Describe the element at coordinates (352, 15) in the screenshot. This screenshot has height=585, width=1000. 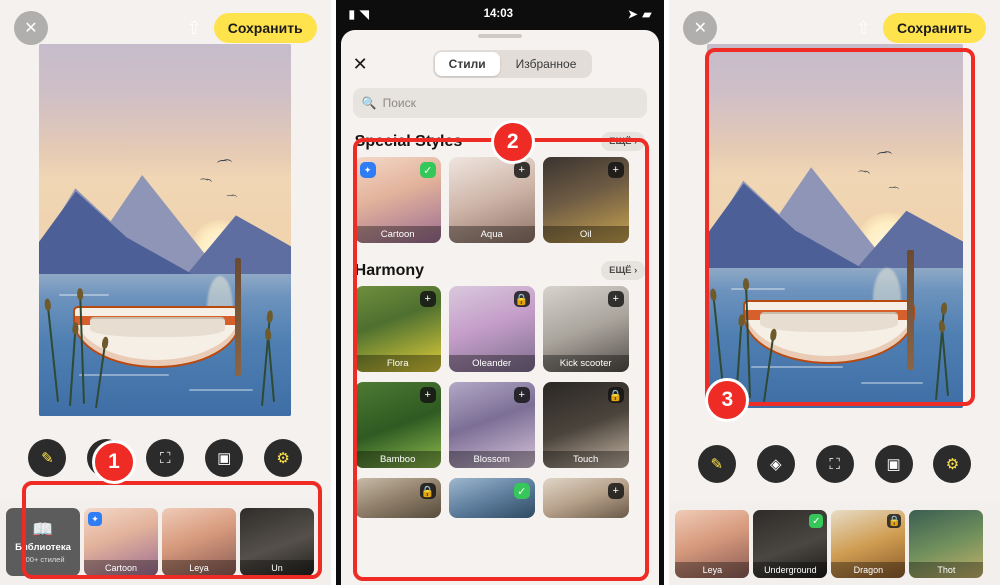
I see `cellular-icon: ▮` at that location.